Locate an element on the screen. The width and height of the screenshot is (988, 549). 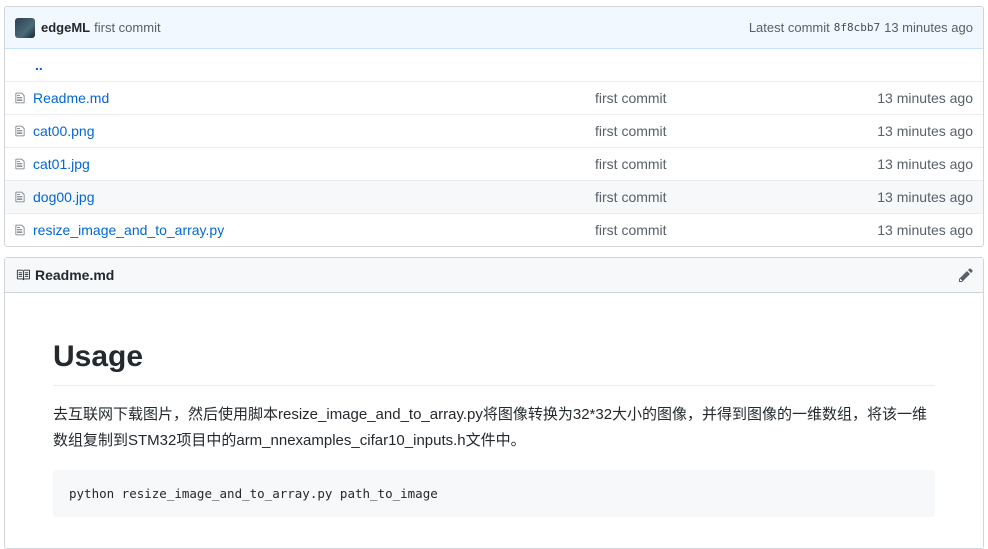
readme-header: Readme.md is located at coordinates (494, 275).